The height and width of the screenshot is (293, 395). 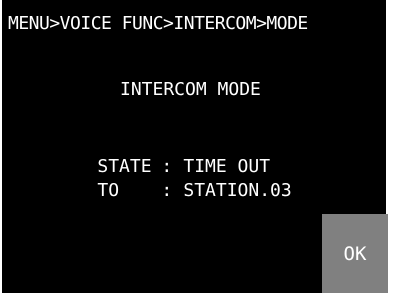 What do you see at coordinates (108, 190) in the screenshot?
I see `to-label: TO` at bounding box center [108, 190].